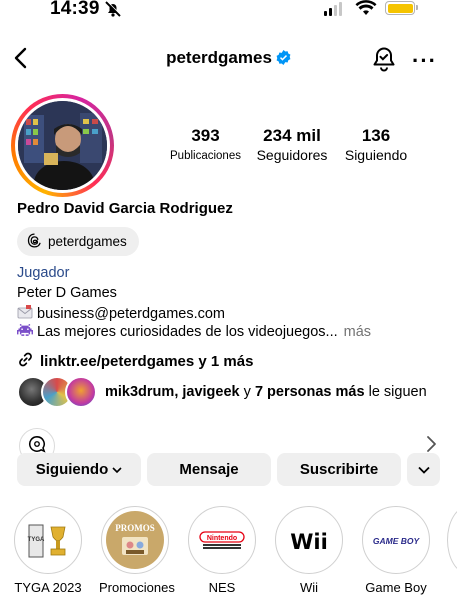 The image size is (457, 608). Describe the element at coordinates (417, 7) in the screenshot. I see `battery-tip` at that location.